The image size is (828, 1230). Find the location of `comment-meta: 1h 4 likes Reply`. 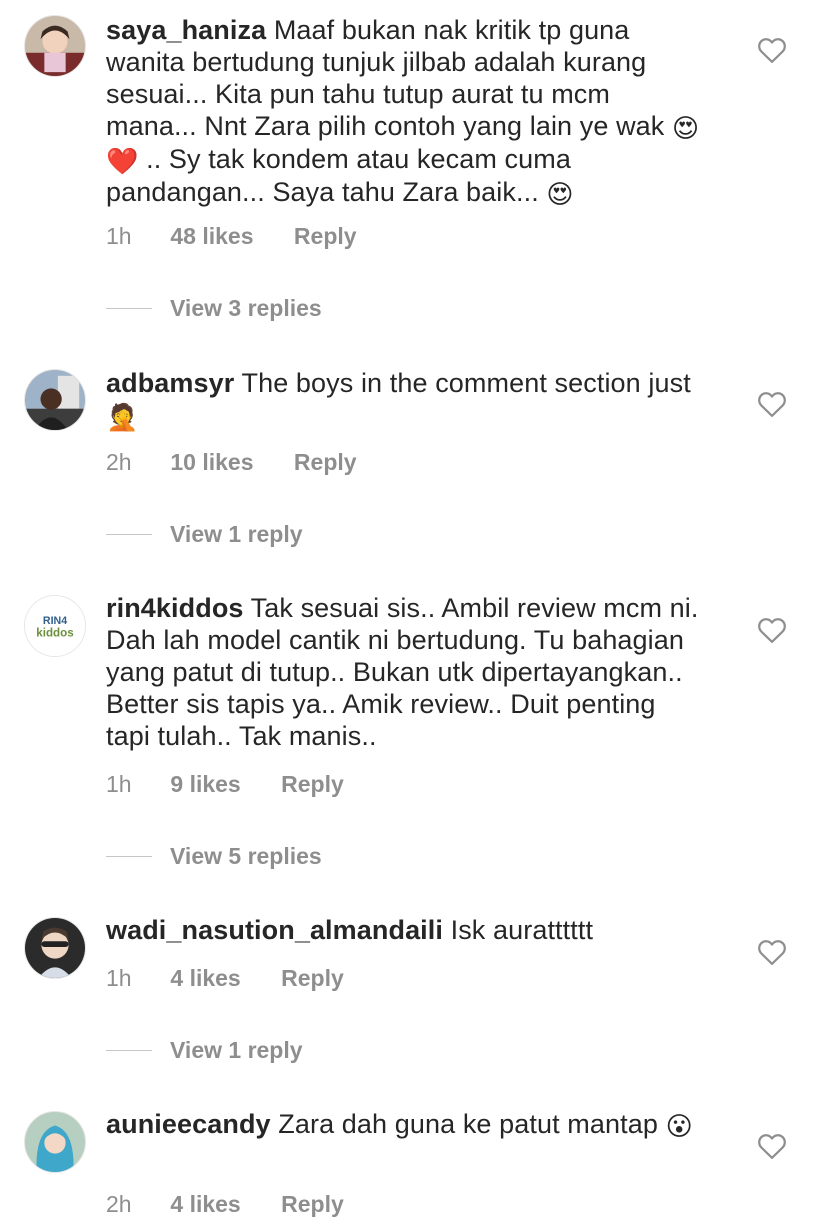

comment-meta: 1h 4 likes Reply is located at coordinates (225, 978).